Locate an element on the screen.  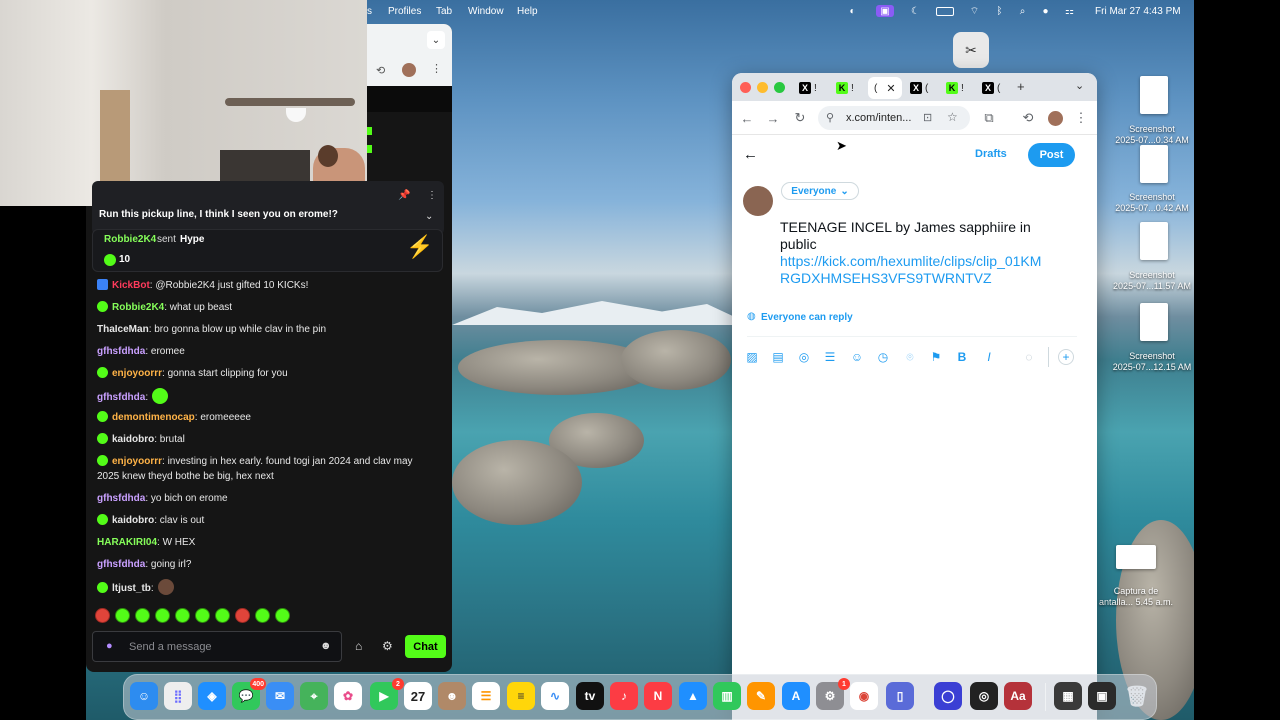
chevron-down-icon: ⌄ is located at coordinates (429, 216).